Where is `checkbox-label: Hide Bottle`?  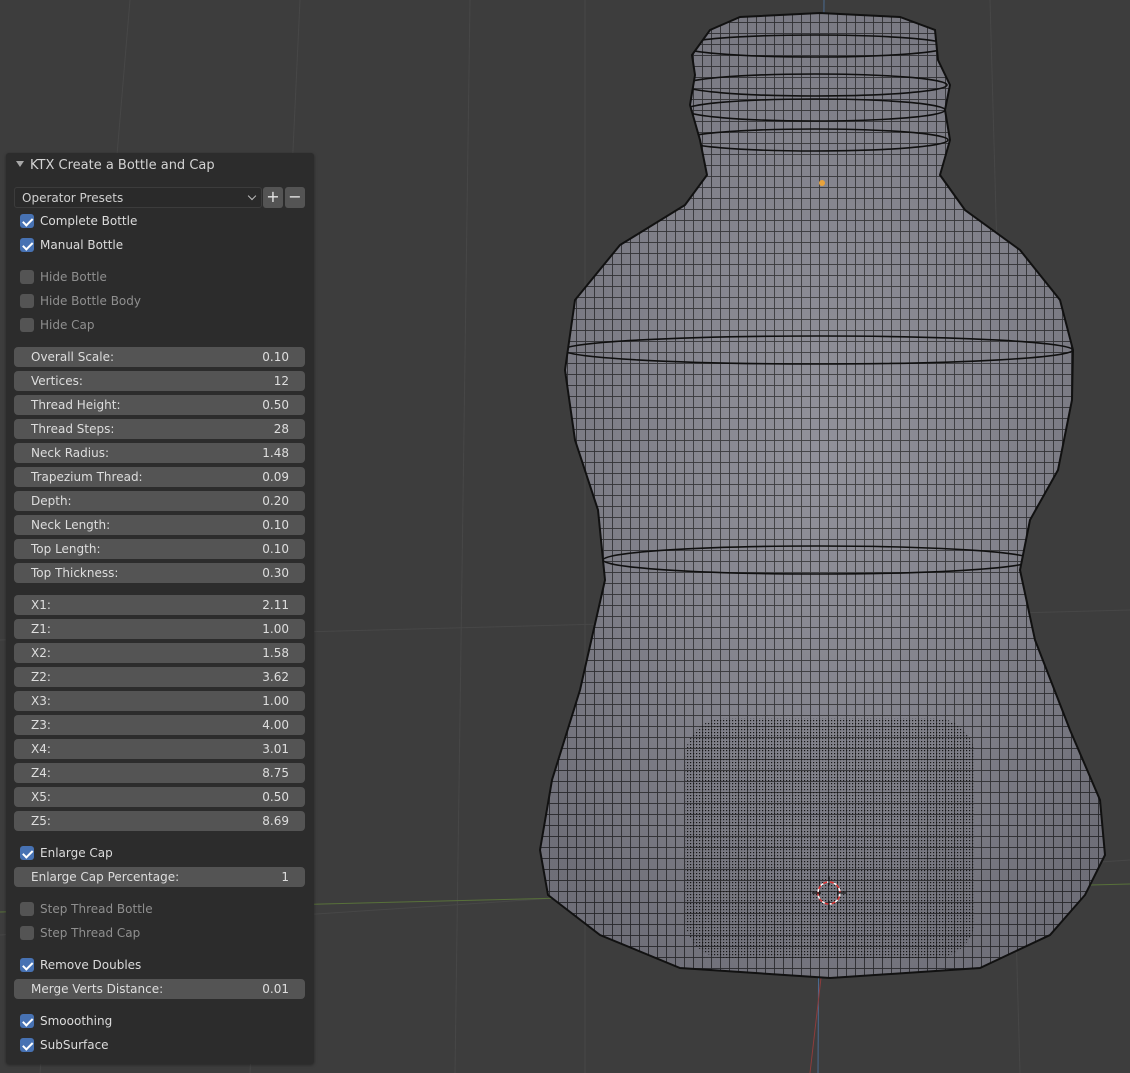 checkbox-label: Hide Bottle is located at coordinates (73, 277).